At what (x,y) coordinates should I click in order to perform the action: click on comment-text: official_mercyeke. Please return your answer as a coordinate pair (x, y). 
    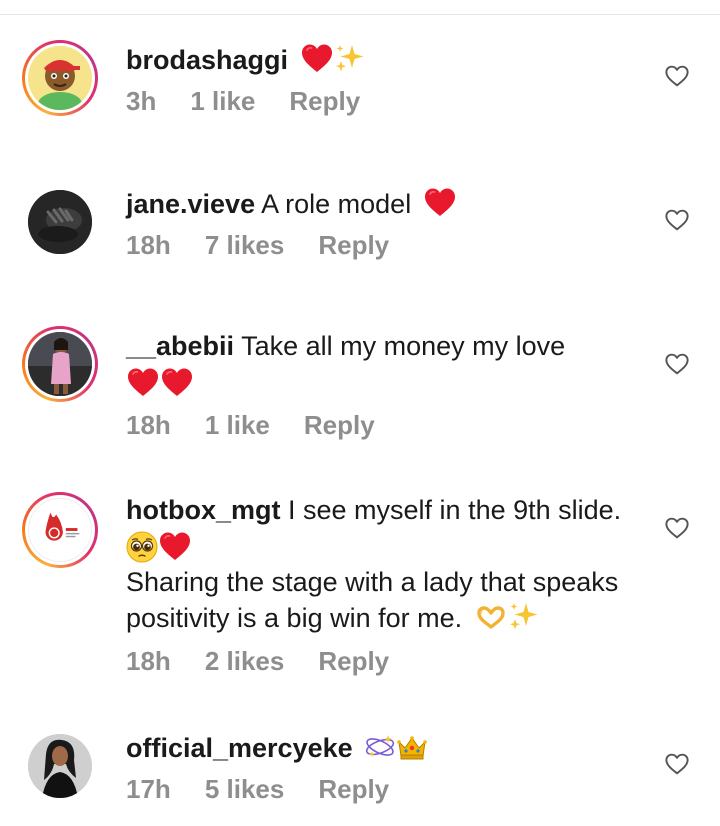
    Looking at the image, I should click on (386, 748).